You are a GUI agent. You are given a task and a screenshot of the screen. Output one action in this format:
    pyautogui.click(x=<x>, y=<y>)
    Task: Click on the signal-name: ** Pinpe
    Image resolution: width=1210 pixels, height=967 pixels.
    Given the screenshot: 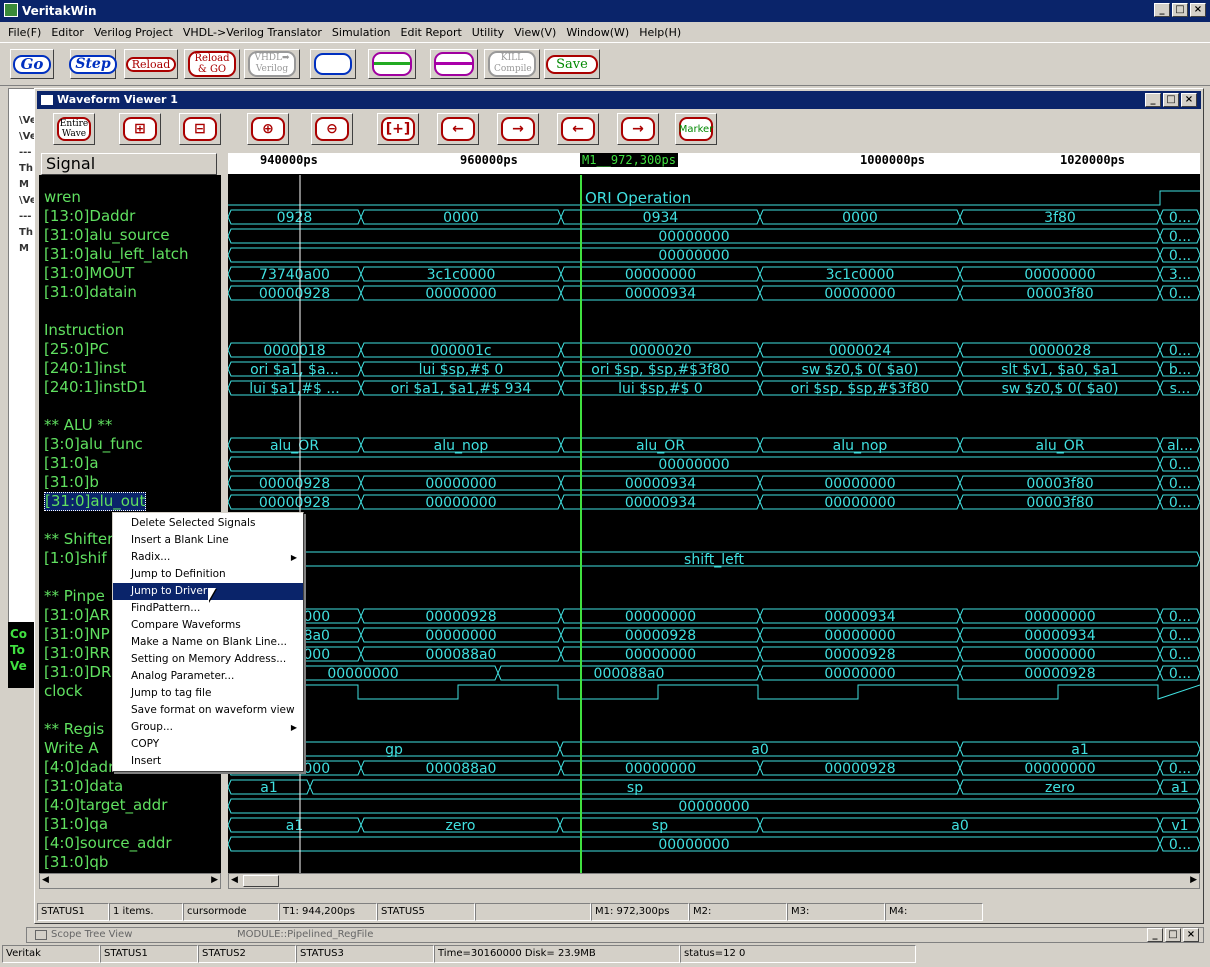 What is the action you would take?
    pyautogui.click(x=74, y=596)
    